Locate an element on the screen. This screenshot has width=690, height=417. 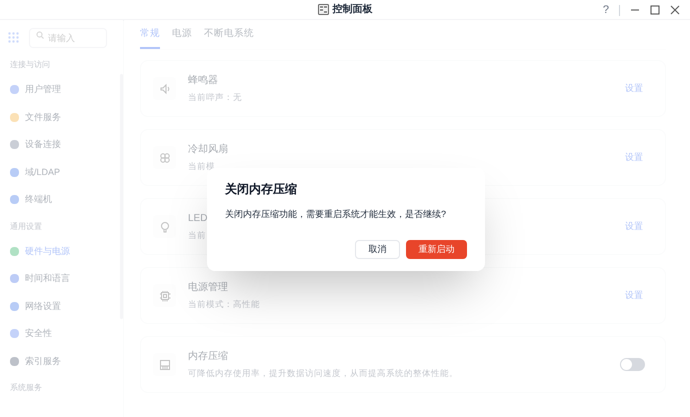
sidebar-item: 用户管理 is located at coordinates (60, 90).